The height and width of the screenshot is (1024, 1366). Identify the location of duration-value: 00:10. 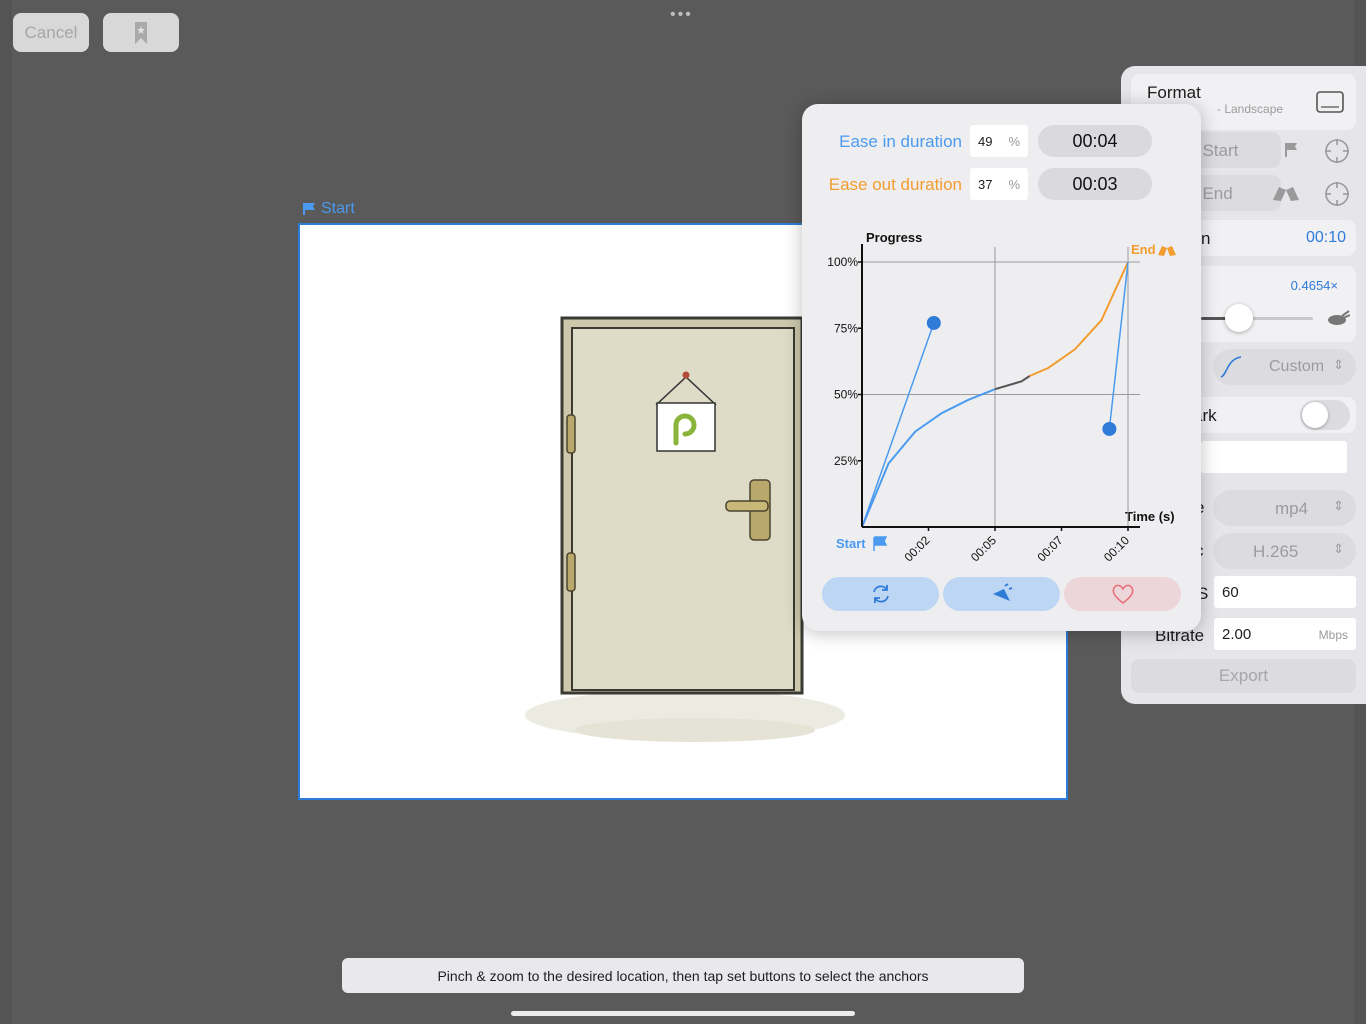
(1325, 237).